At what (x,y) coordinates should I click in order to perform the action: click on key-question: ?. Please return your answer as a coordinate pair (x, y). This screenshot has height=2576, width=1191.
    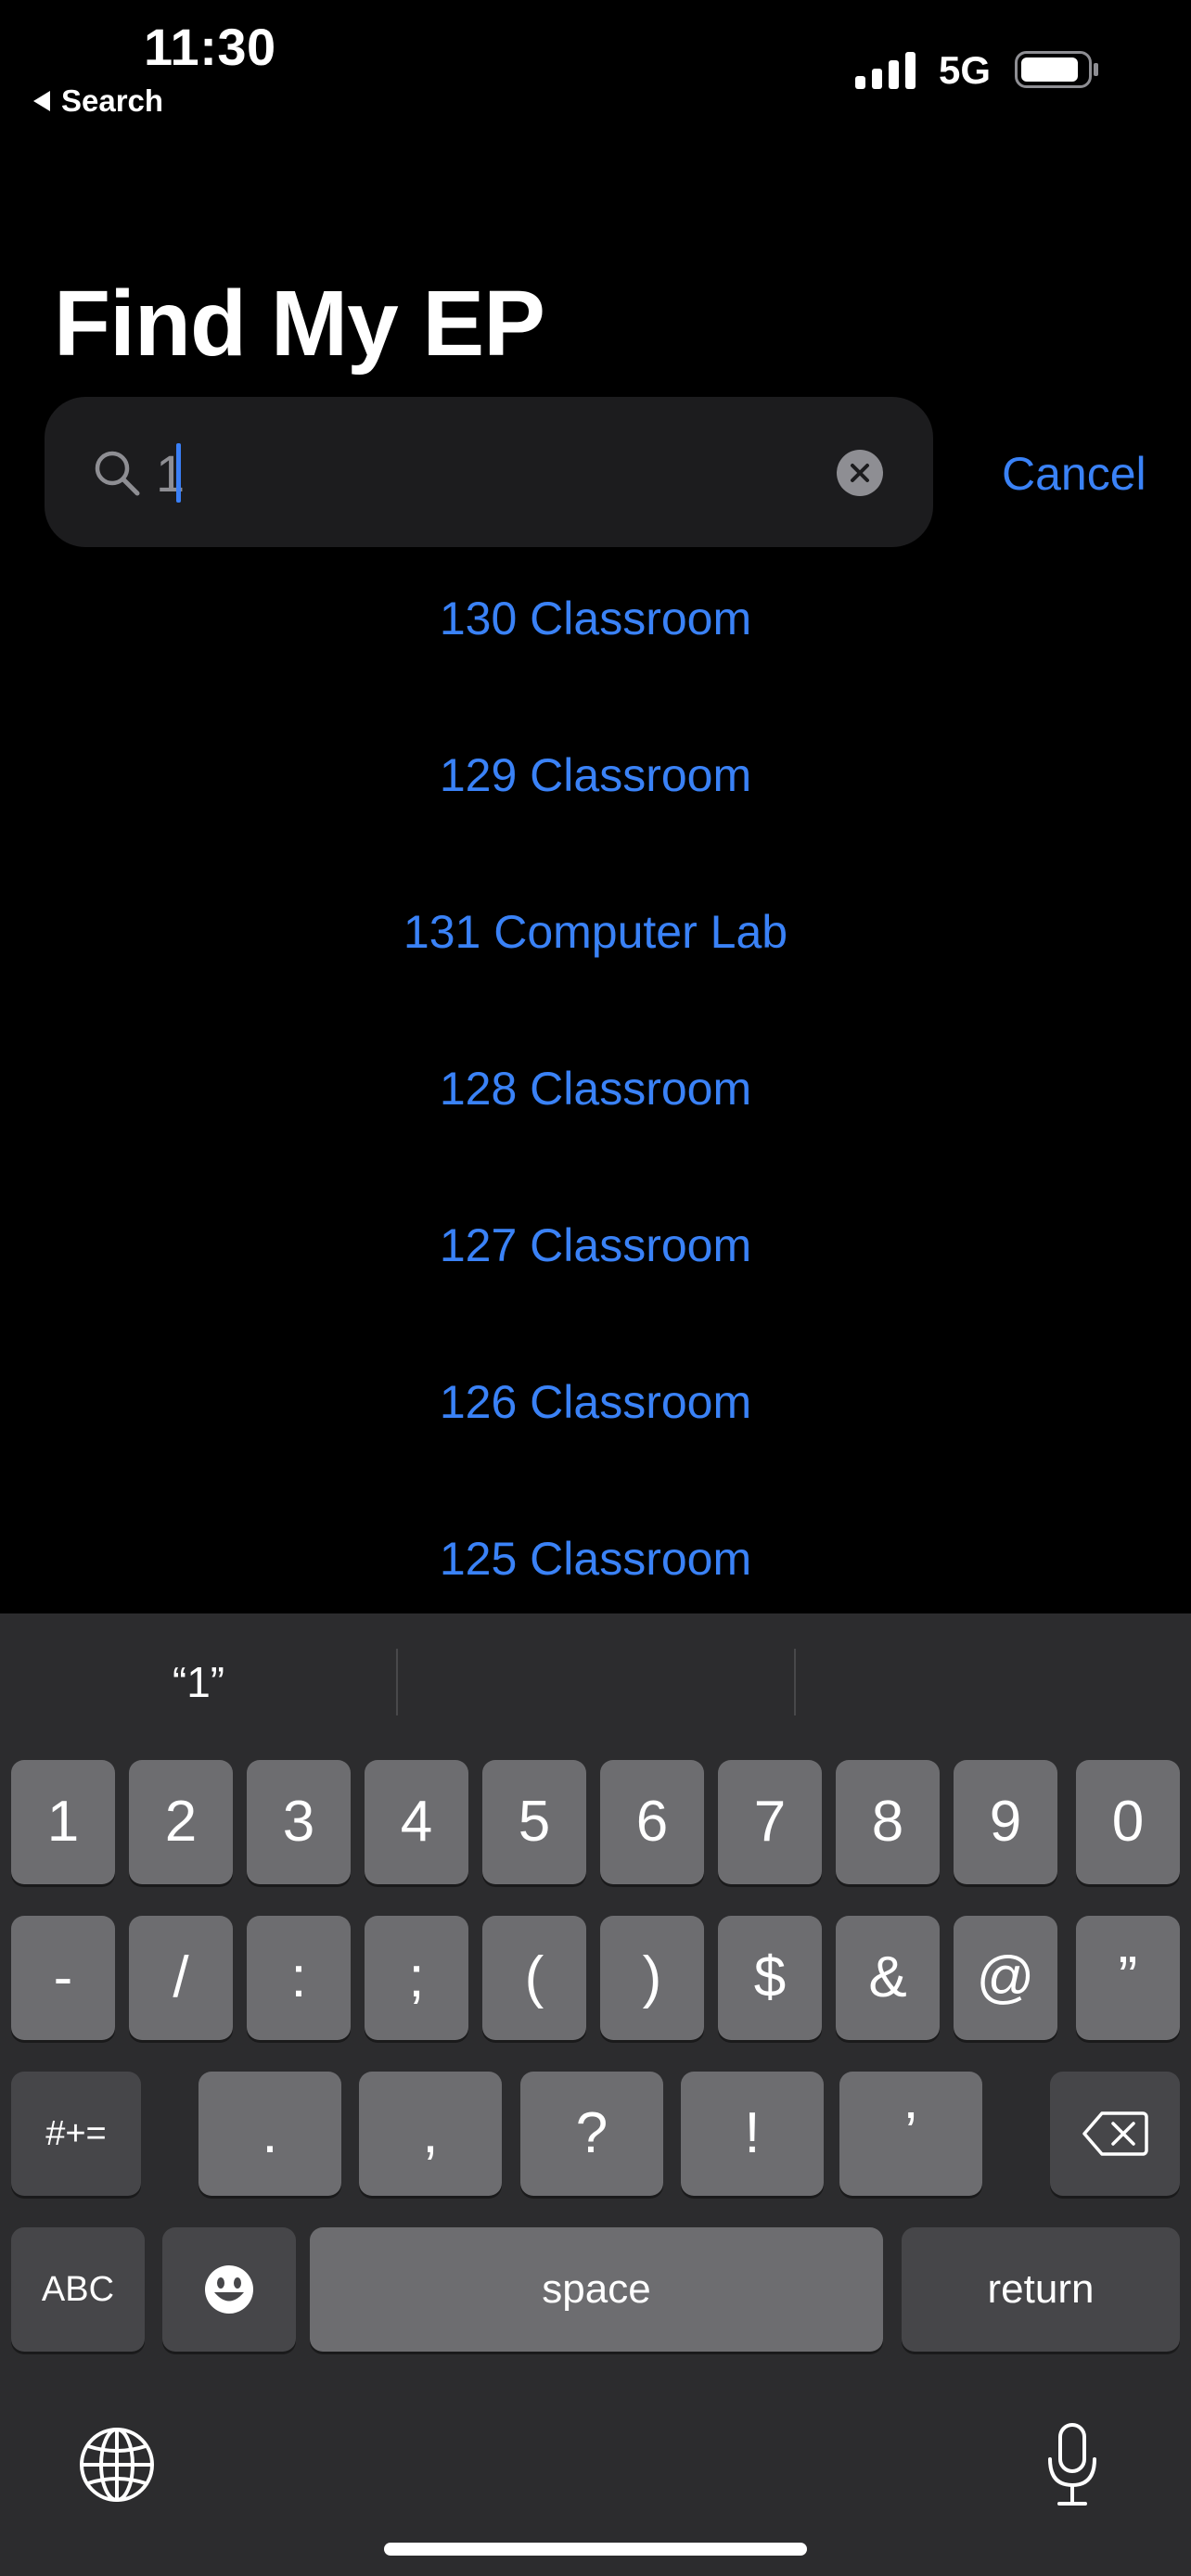
    Looking at the image, I should click on (591, 2134).